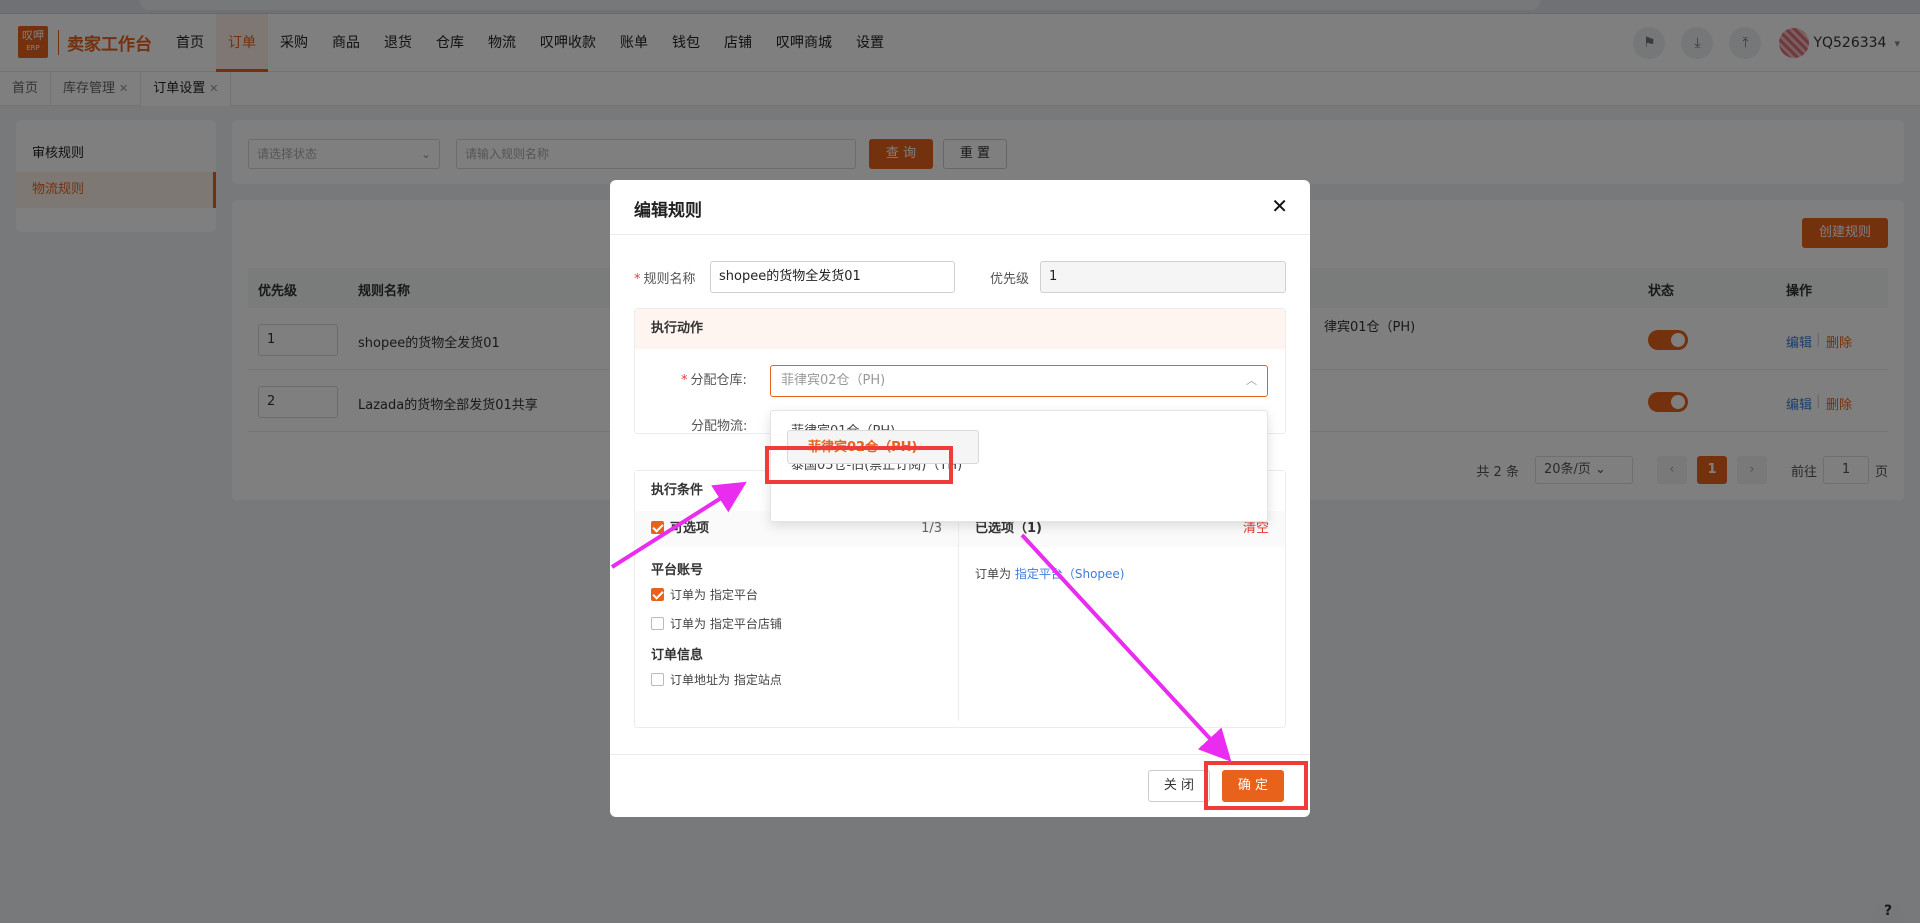  Describe the element at coordinates (921, 621) in the screenshot. I see `annotation-arrows` at that location.